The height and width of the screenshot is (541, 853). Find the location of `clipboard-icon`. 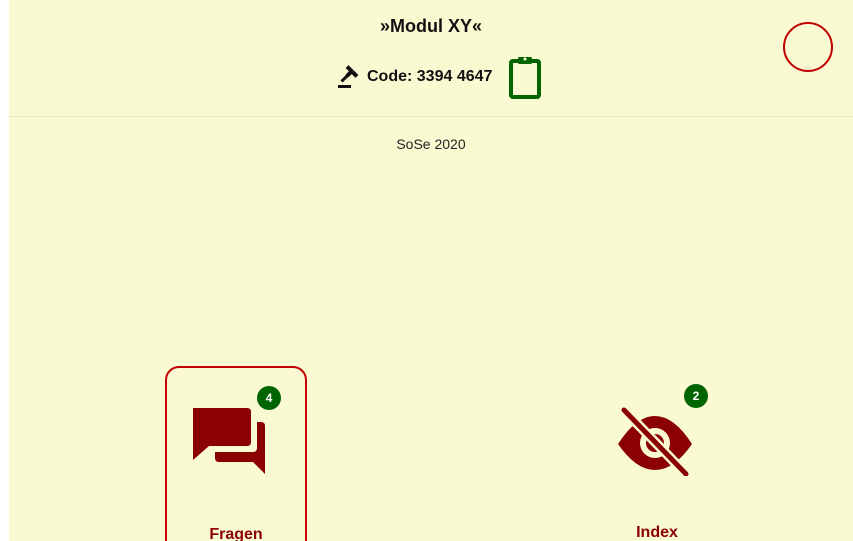

clipboard-icon is located at coordinates (525, 78).